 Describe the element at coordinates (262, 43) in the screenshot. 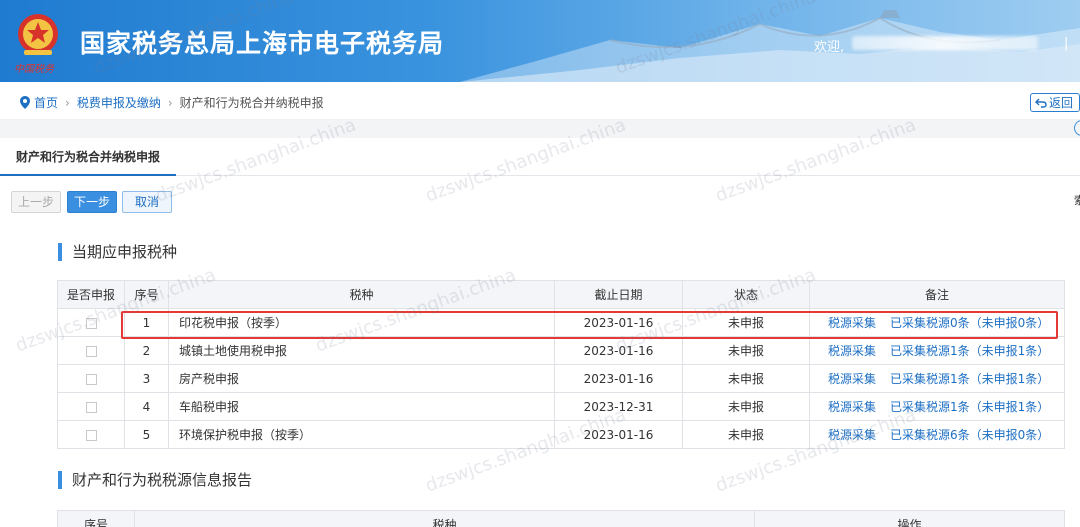

I see `site-title: 国家税务总局上海市电子税务局` at that location.